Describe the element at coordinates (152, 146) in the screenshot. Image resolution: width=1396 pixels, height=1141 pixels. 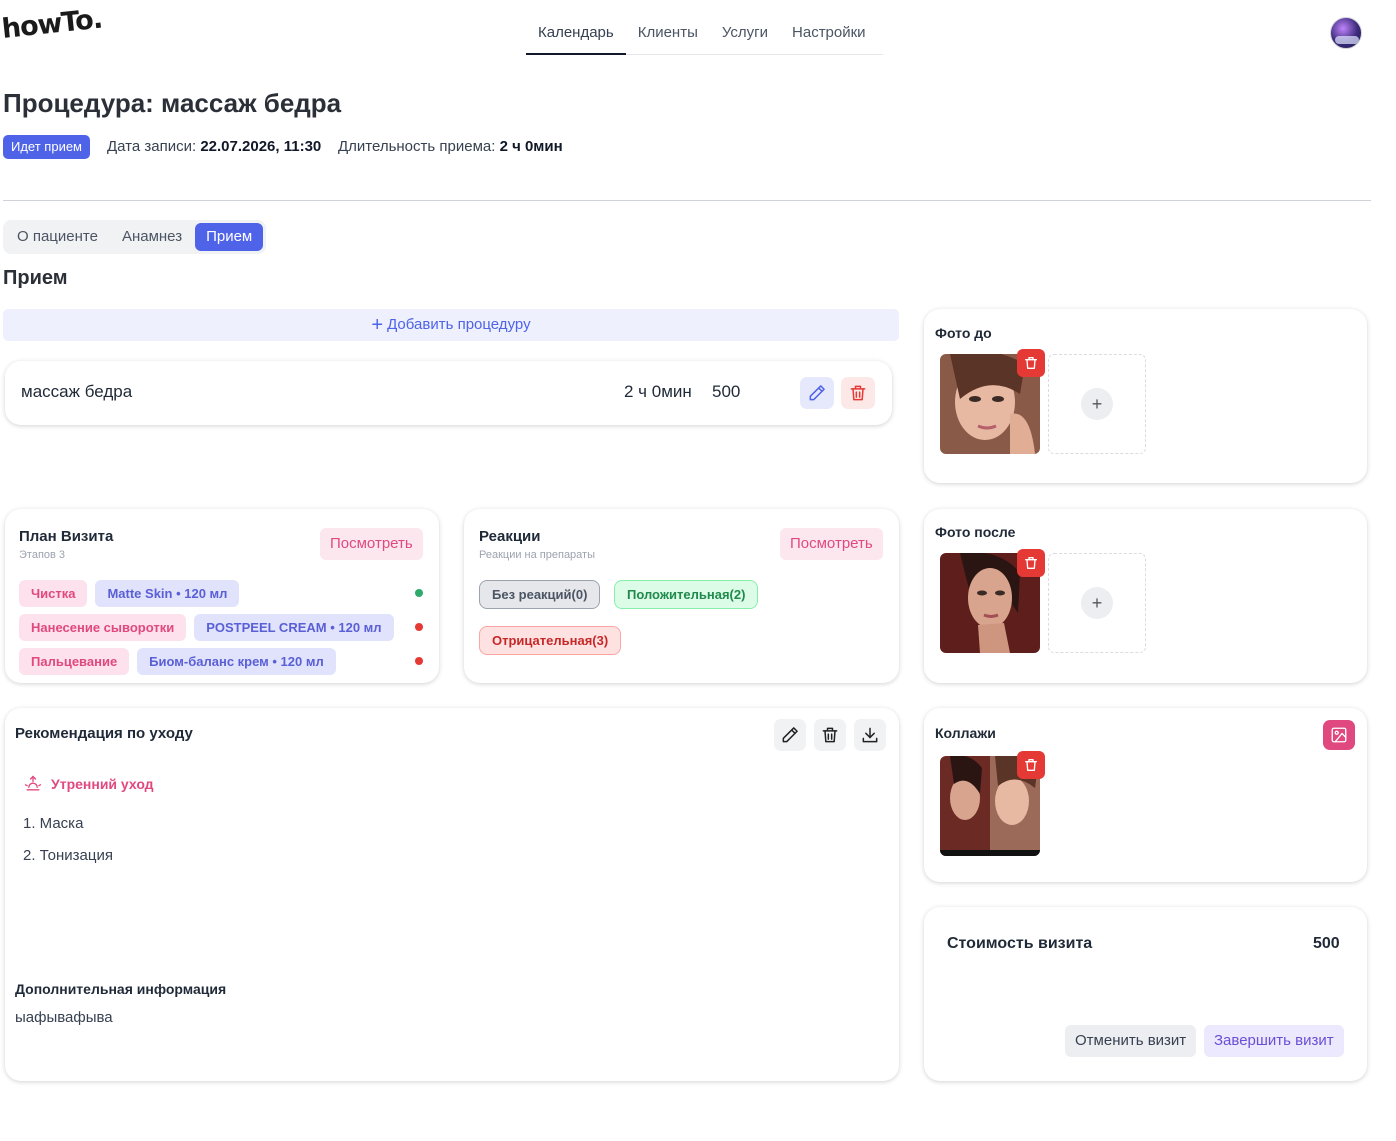
I see `date-label: Дата записи:` at that location.